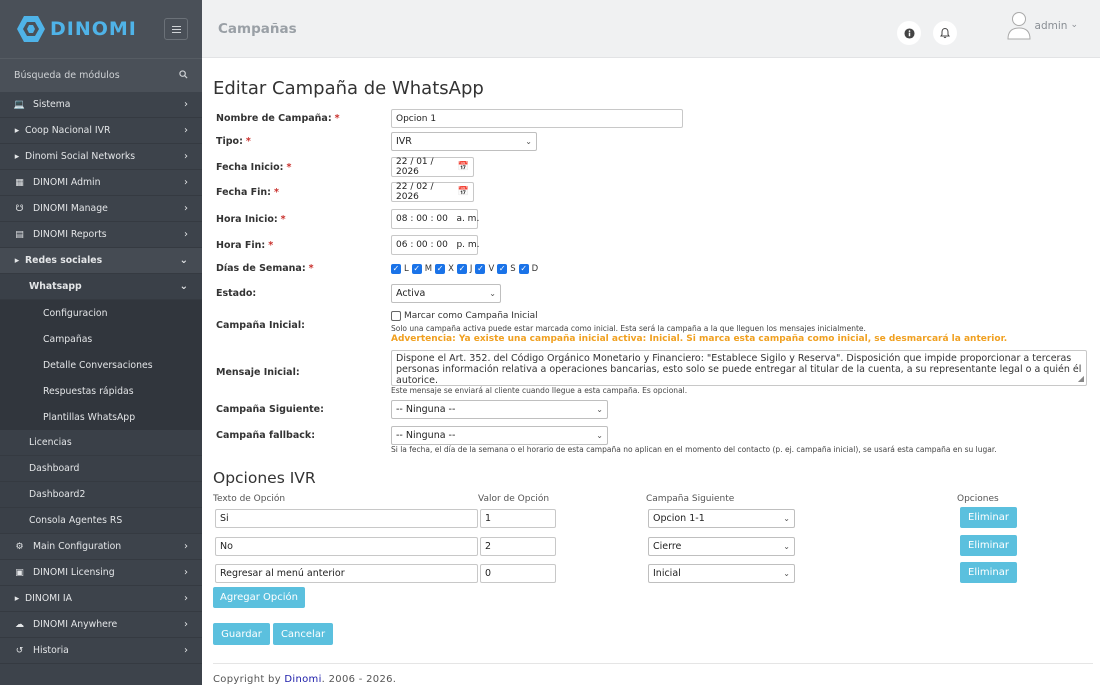 This screenshot has height=685, width=1100. Describe the element at coordinates (1042, 25) in the screenshot. I see `user-menu: admin ⌄` at that location.